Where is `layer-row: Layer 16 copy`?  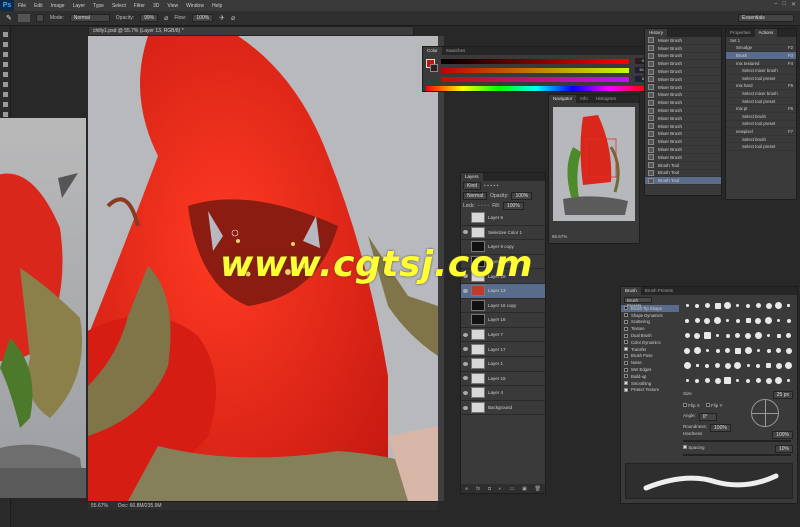 layer-row: Layer 16 copy is located at coordinates (503, 306).